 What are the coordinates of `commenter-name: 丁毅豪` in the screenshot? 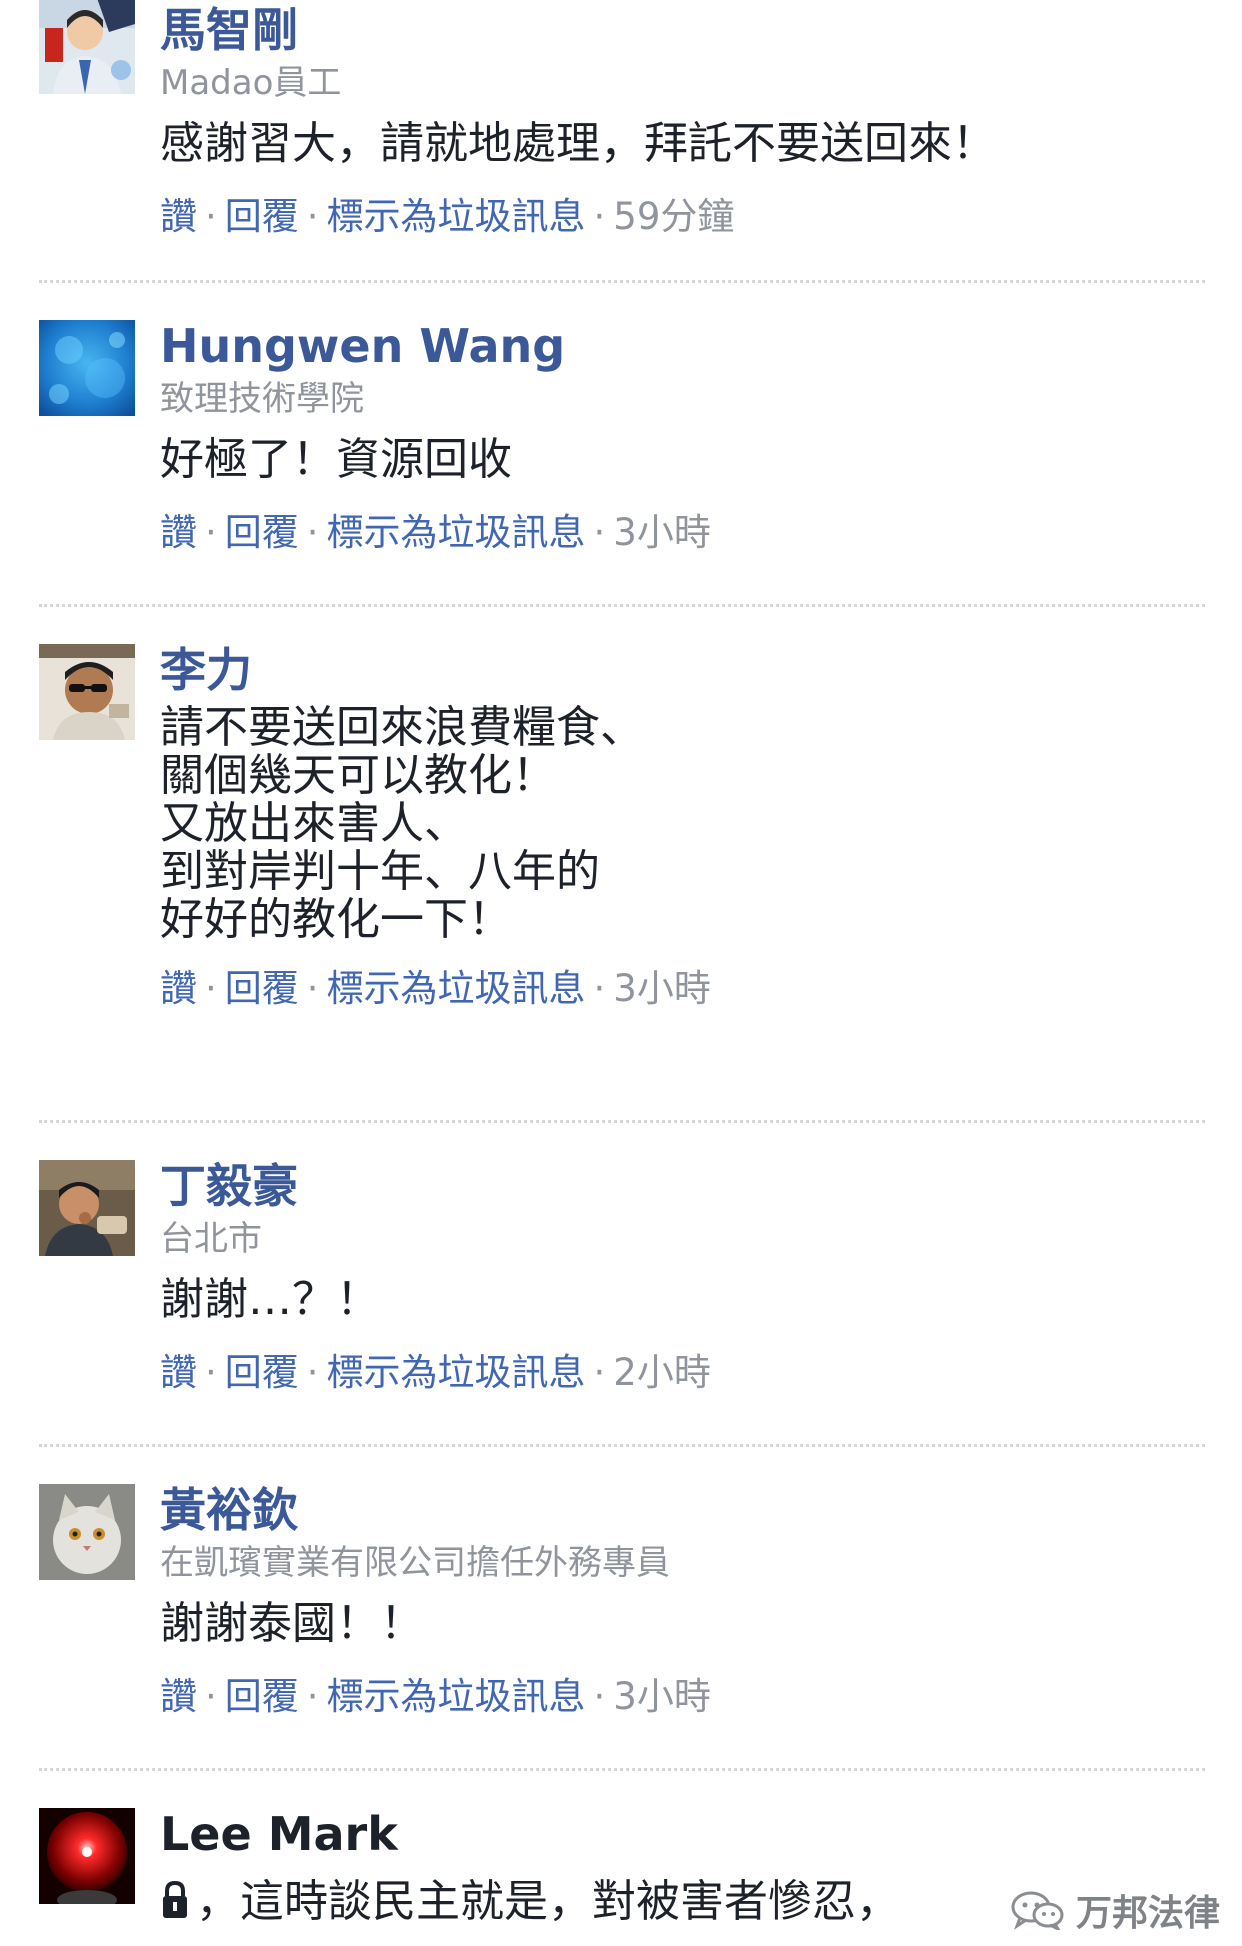 It's located at (681, 1186).